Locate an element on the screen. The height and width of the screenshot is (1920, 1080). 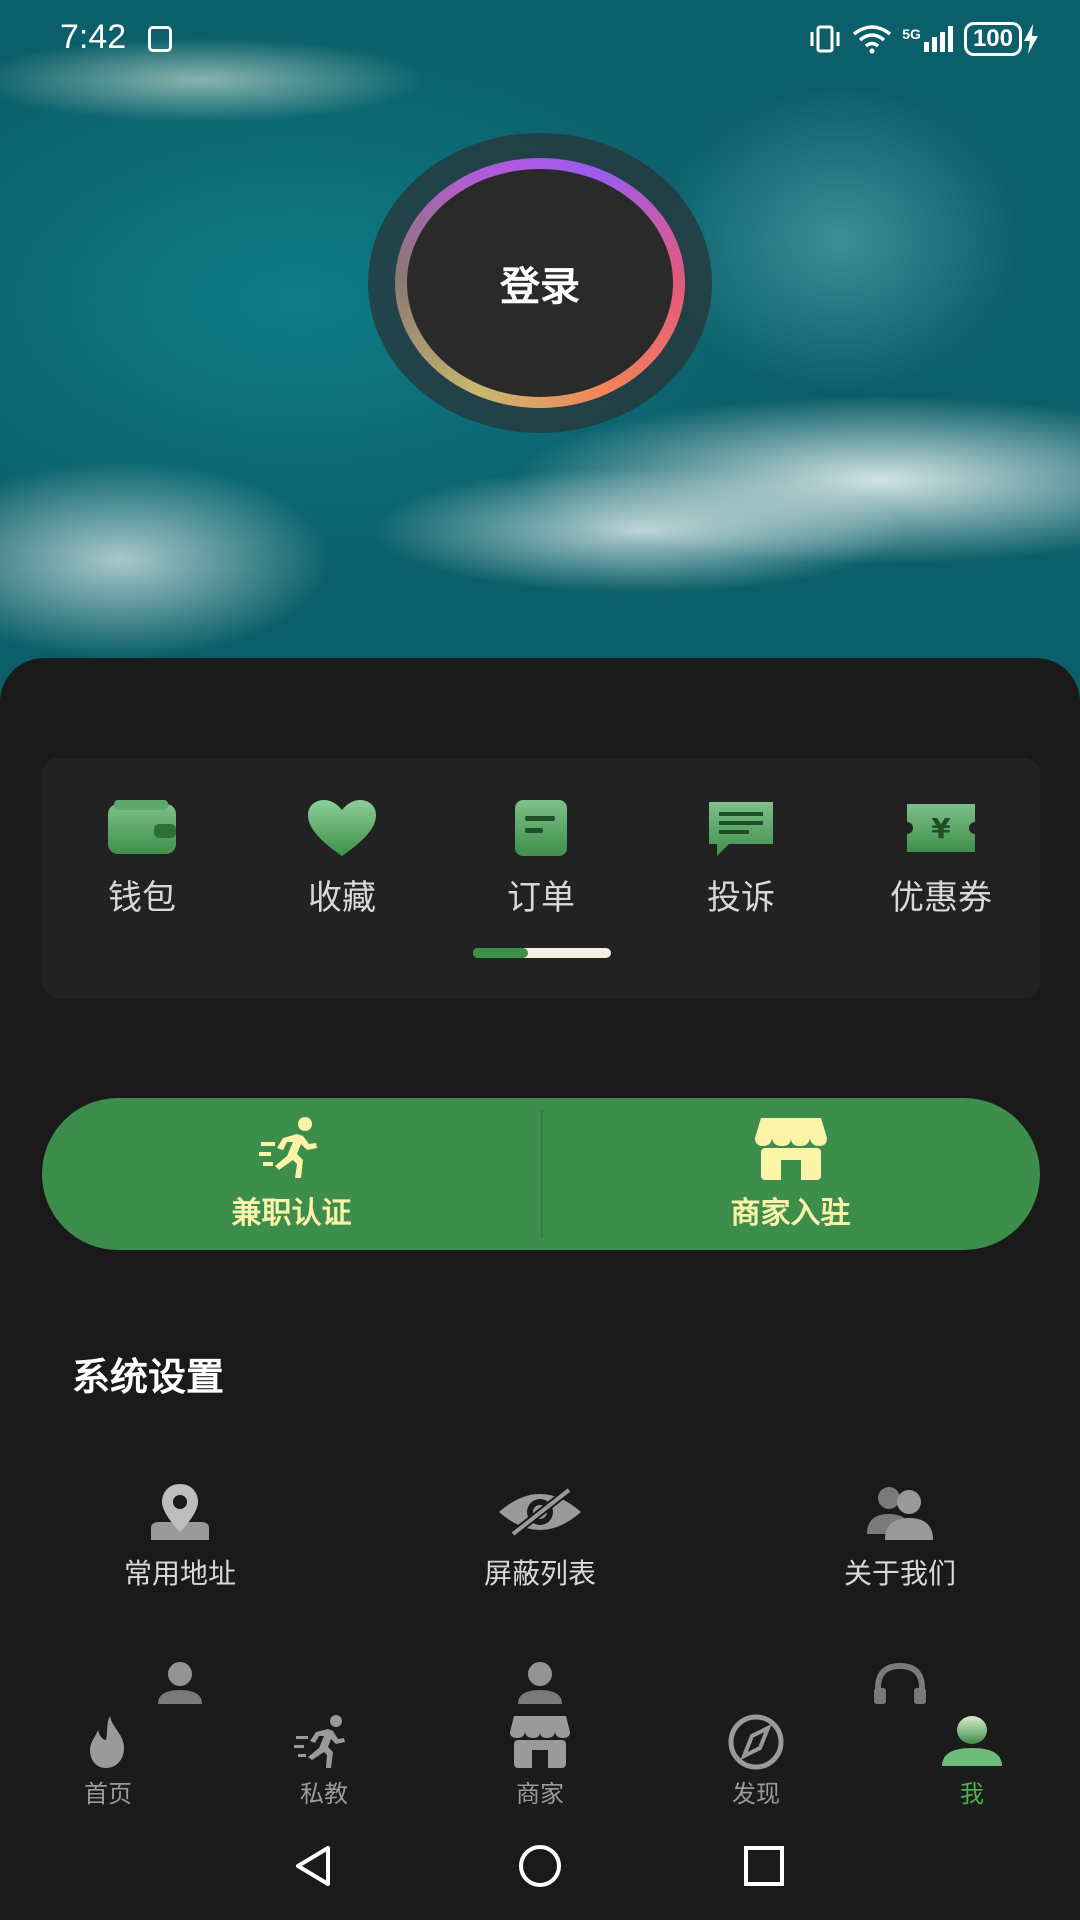
part-time-verification-label: 兼职认证 is located at coordinates (291, 1213).